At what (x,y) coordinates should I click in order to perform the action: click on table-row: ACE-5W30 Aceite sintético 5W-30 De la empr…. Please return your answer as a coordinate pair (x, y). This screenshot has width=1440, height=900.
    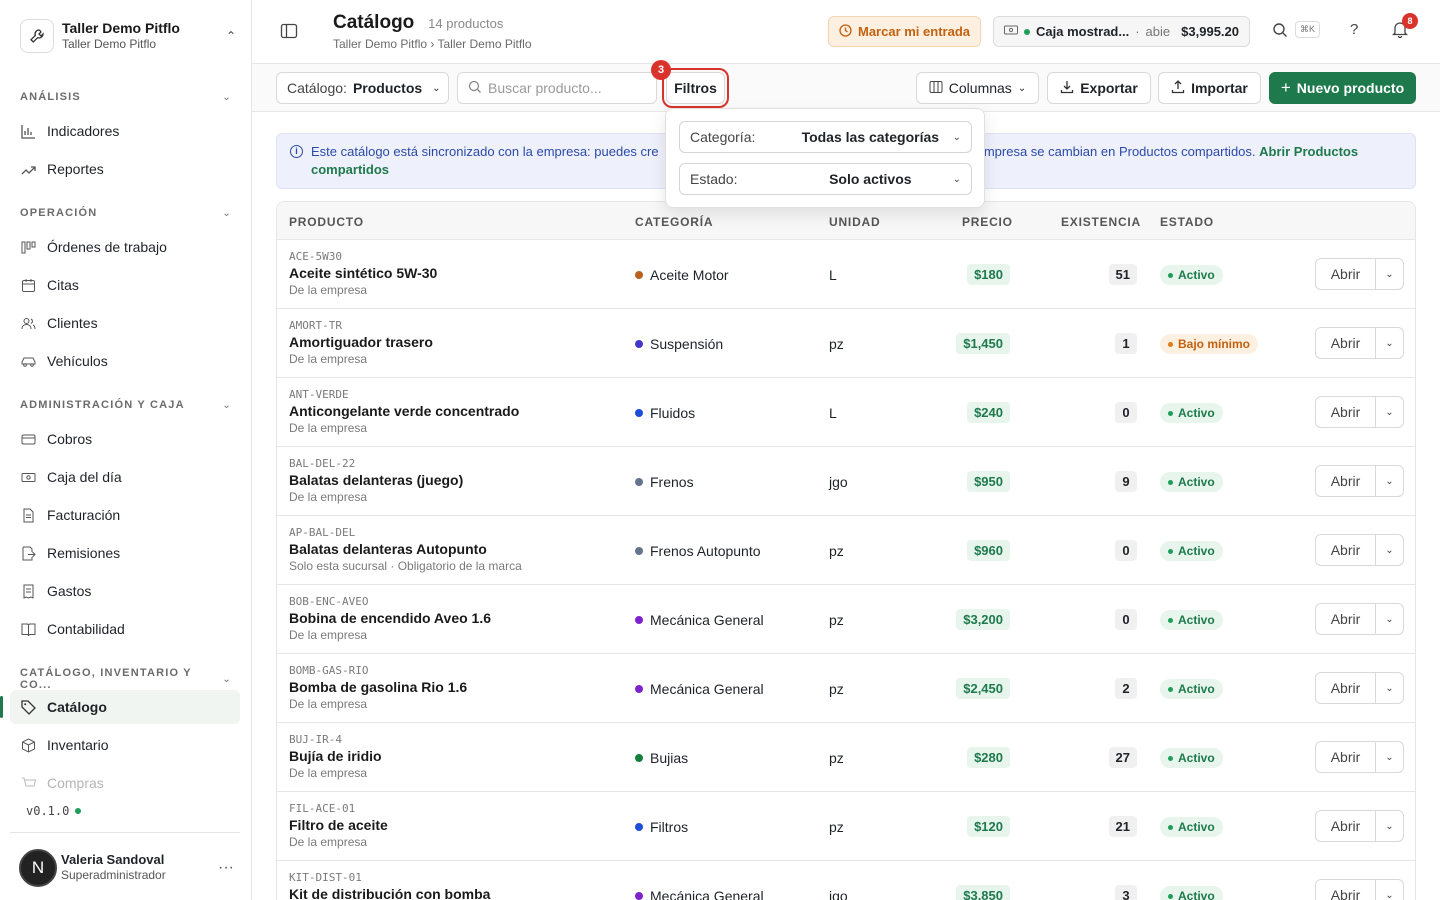
    Looking at the image, I should click on (846, 274).